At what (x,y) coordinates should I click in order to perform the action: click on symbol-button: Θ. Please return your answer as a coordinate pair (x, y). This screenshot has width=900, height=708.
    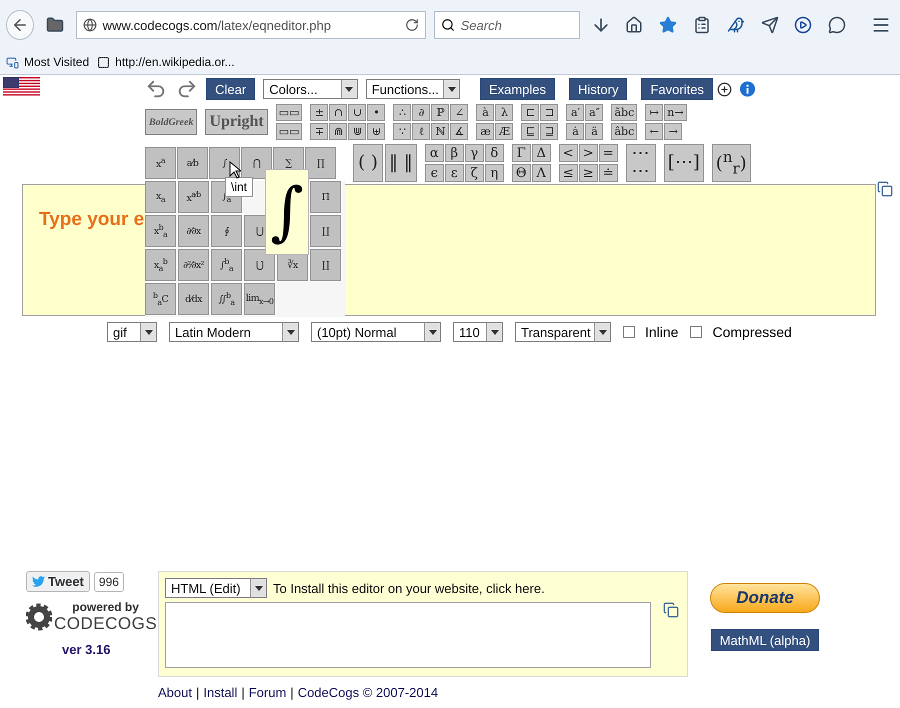
    Looking at the image, I should click on (521, 173).